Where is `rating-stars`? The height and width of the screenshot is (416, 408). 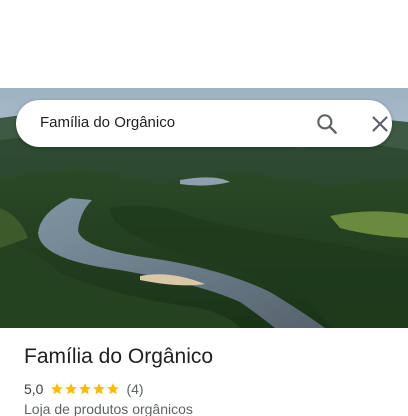
rating-stars is located at coordinates (85, 389).